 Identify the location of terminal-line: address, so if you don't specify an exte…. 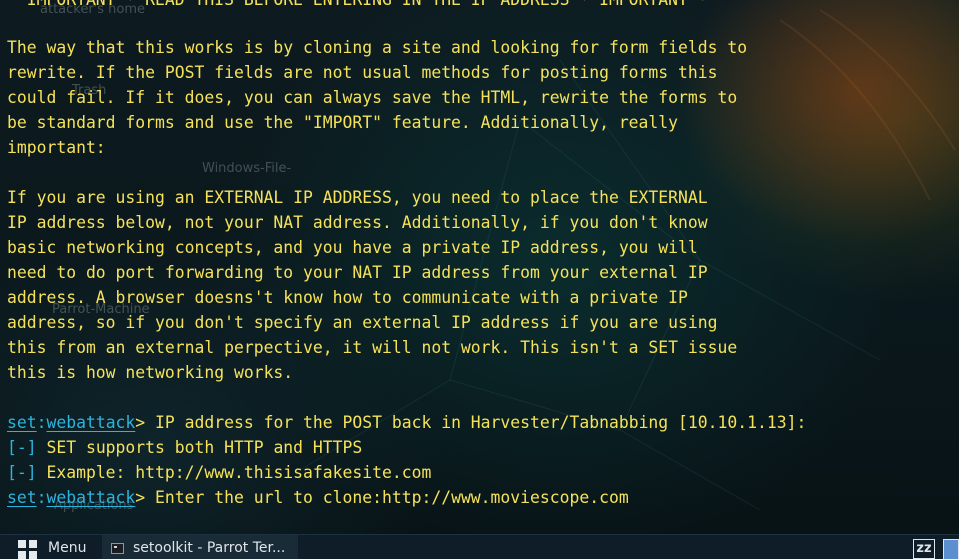
(362, 322).